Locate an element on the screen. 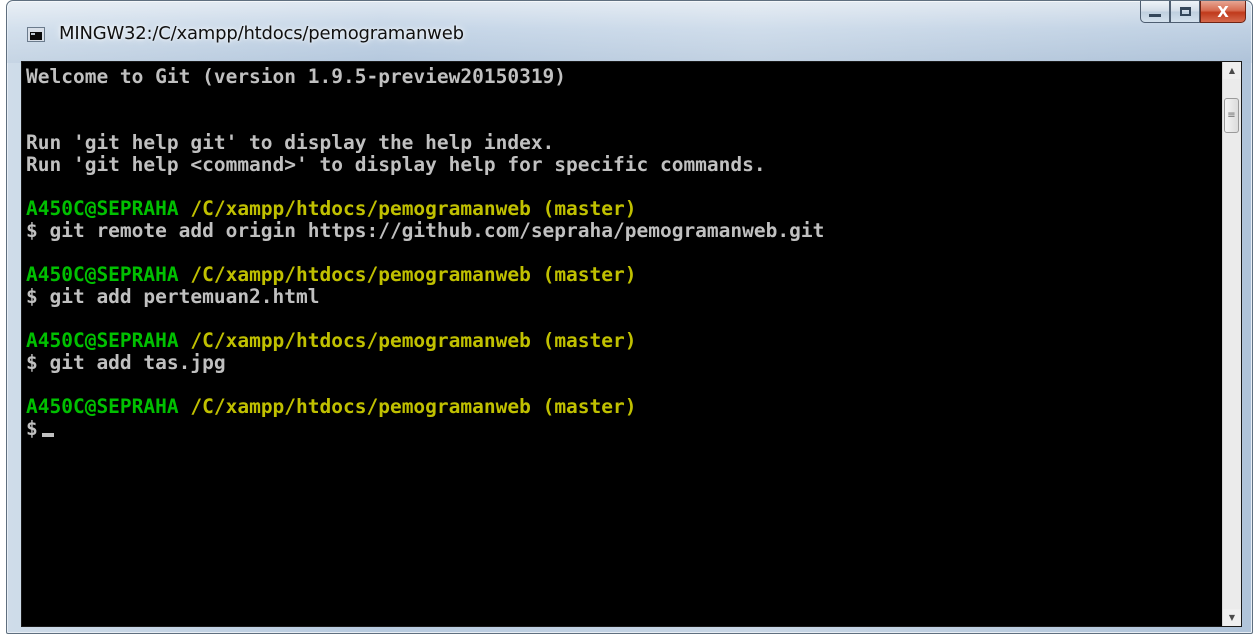 The height and width of the screenshot is (636, 1256). arrow-down-icon: ▼ is located at coordinates (1232, 617).